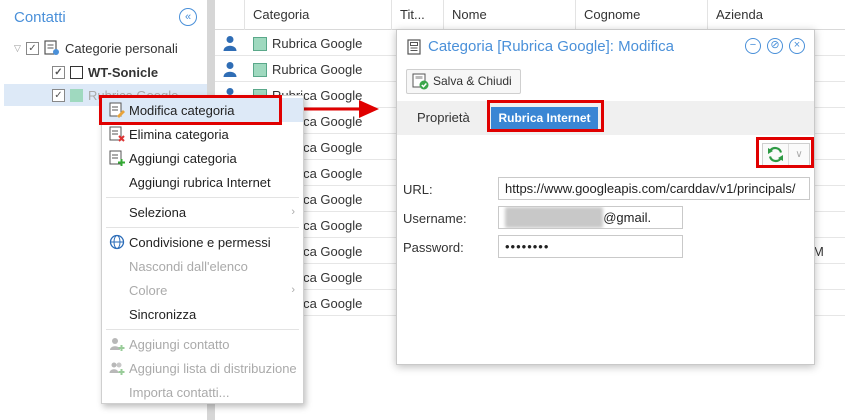 The width and height of the screenshot is (845, 420). What do you see at coordinates (775, 46) in the screenshot?
I see `pin-icon: ⊘` at bounding box center [775, 46].